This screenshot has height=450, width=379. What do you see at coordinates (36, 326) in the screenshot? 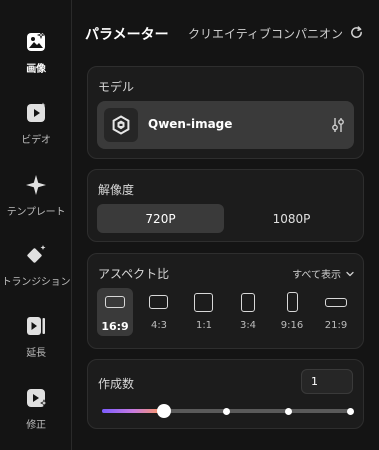
I see `extend-icon` at bounding box center [36, 326].